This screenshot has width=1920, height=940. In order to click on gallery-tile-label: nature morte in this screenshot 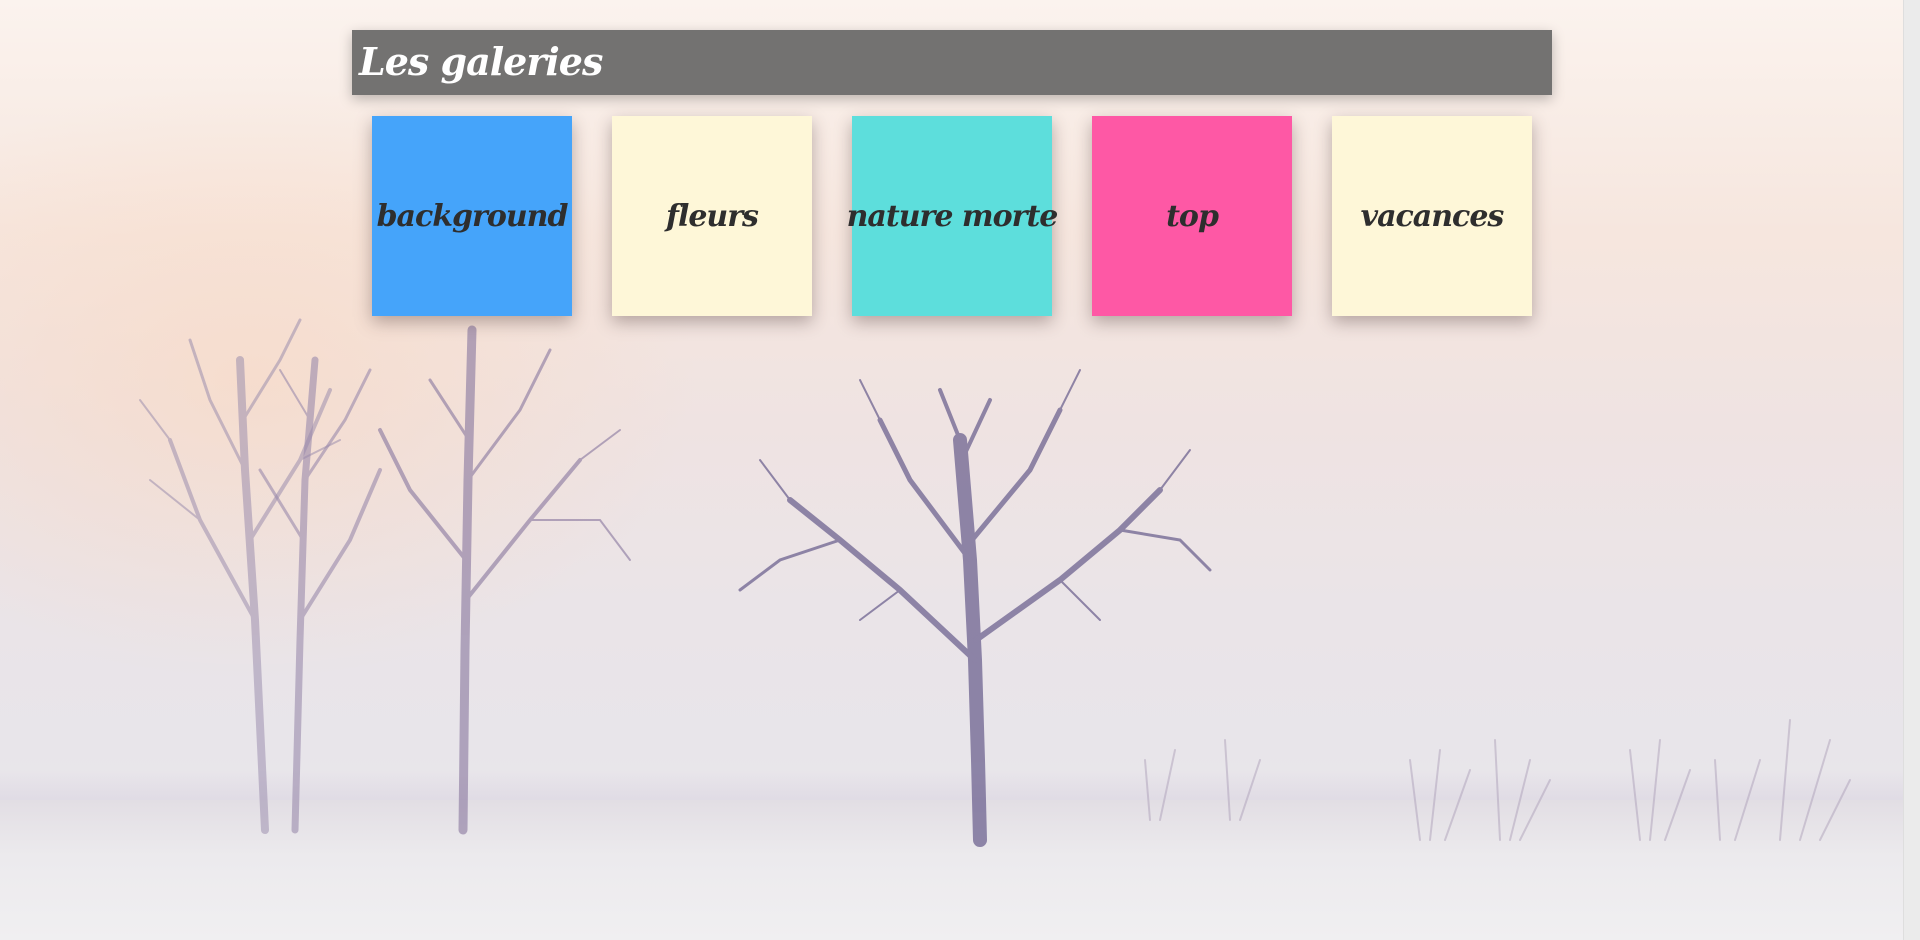, I will do `click(952, 216)`.